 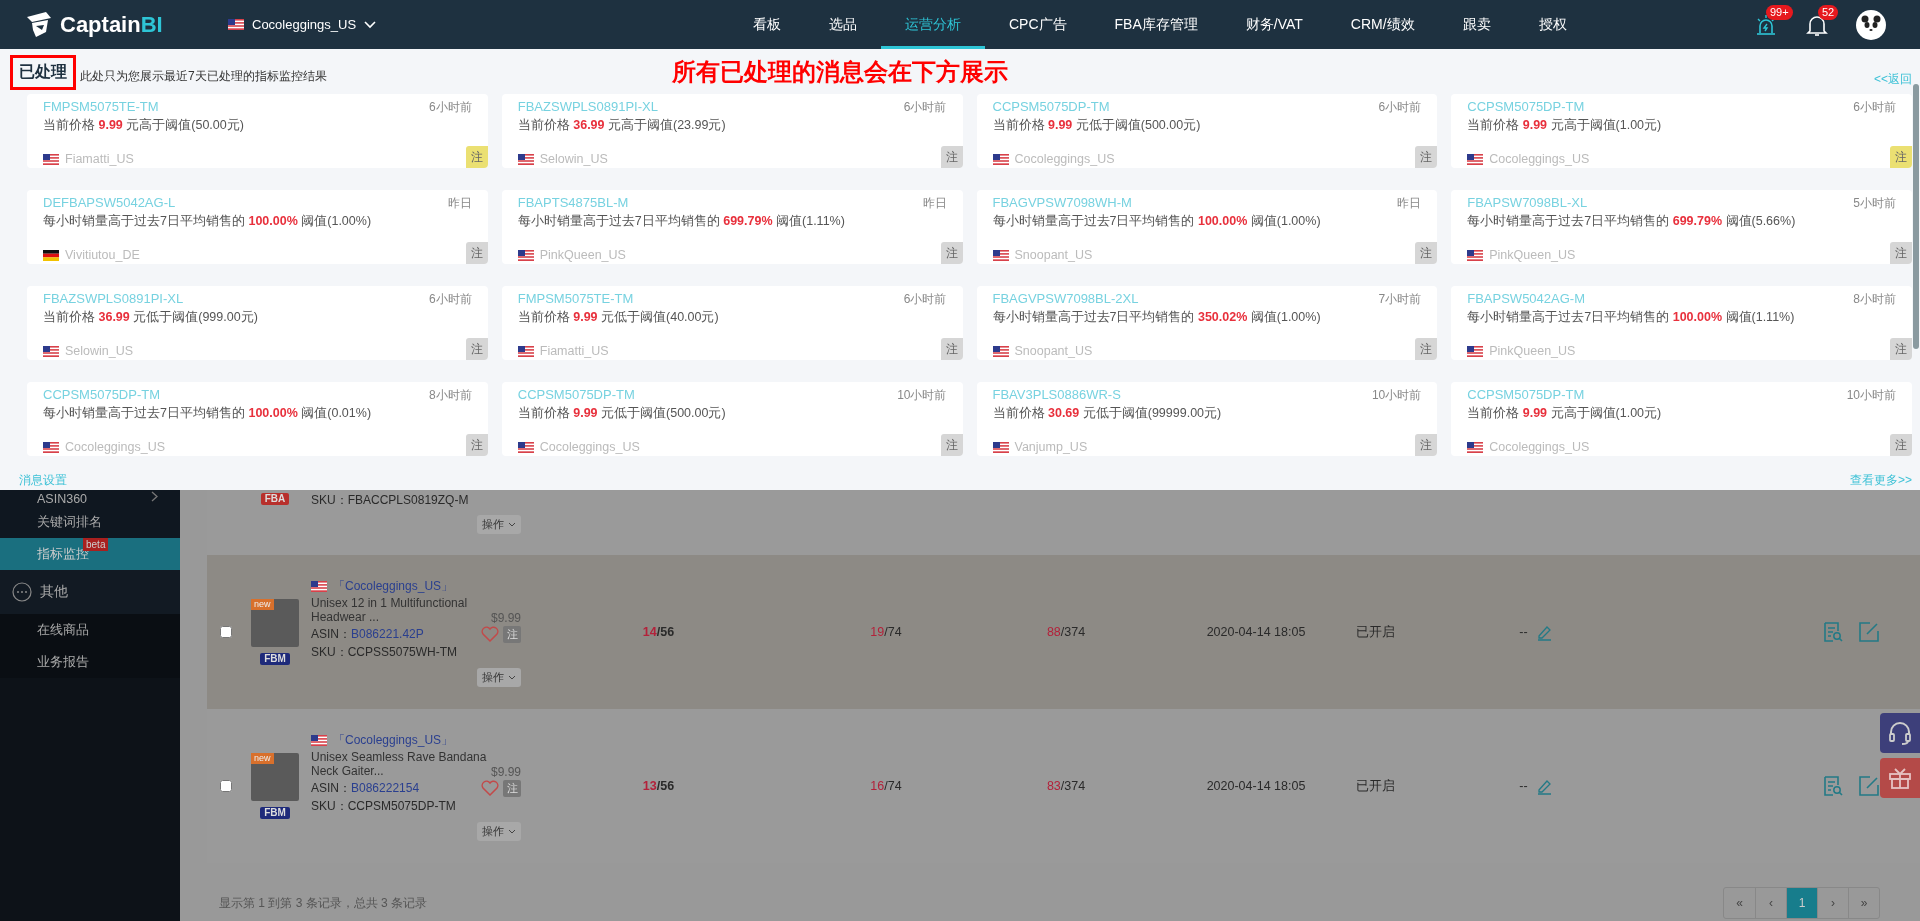 I want to click on sidebar-item: 关键词排名, so click(x=90, y=522).